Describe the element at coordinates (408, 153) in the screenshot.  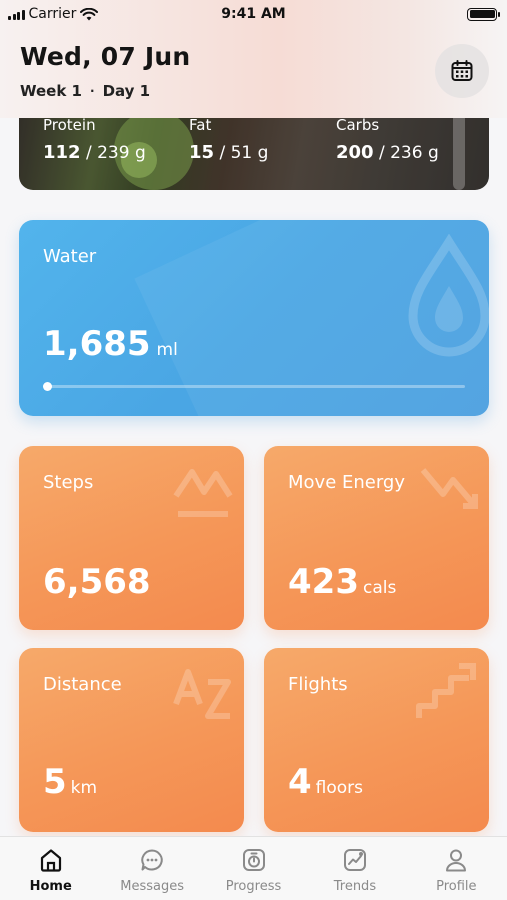
I see `macro-total: / 236 g` at that location.